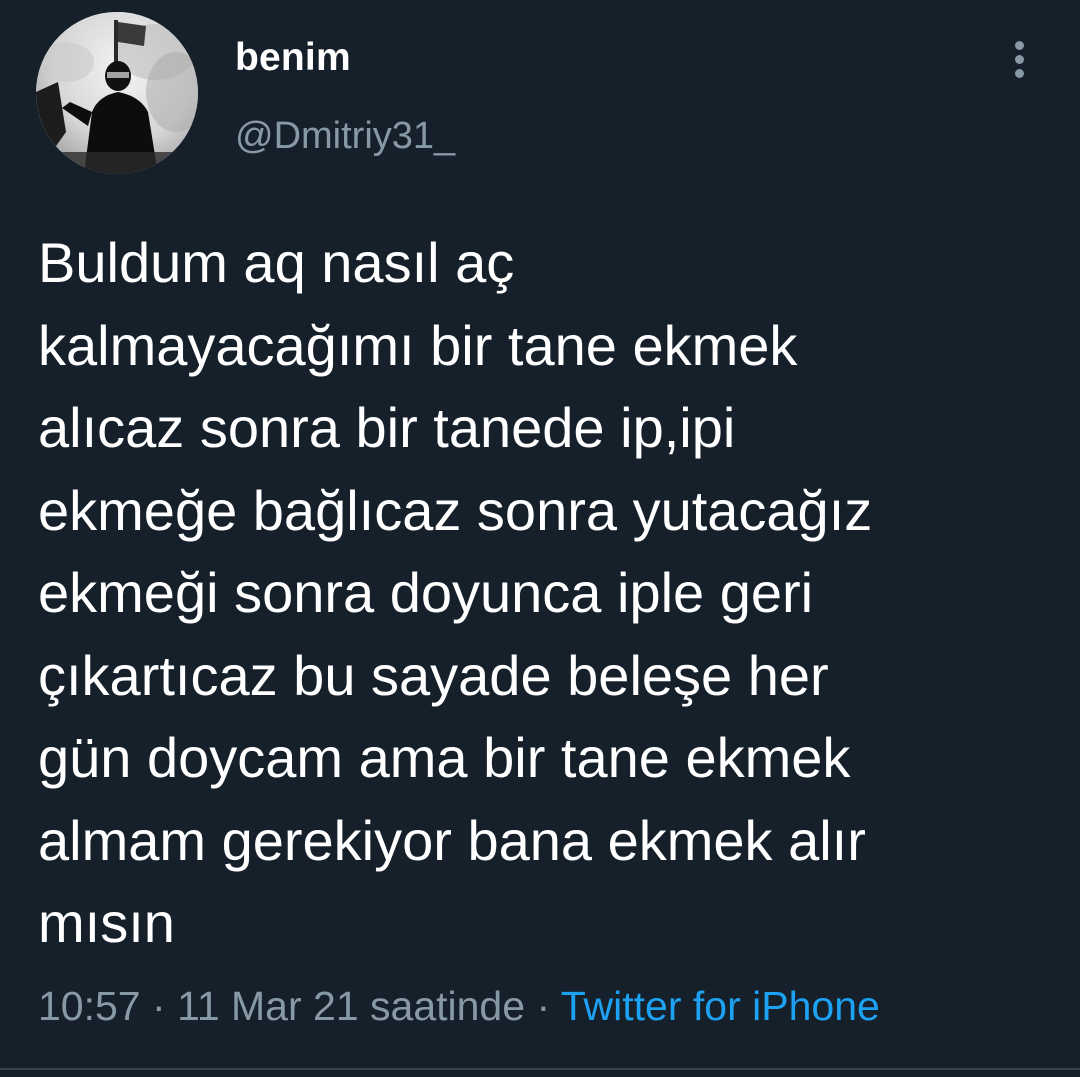 The width and height of the screenshot is (1080, 1077). Describe the element at coordinates (720, 1006) in the screenshot. I see `tweet-source-link: Twitter for iPhone` at that location.